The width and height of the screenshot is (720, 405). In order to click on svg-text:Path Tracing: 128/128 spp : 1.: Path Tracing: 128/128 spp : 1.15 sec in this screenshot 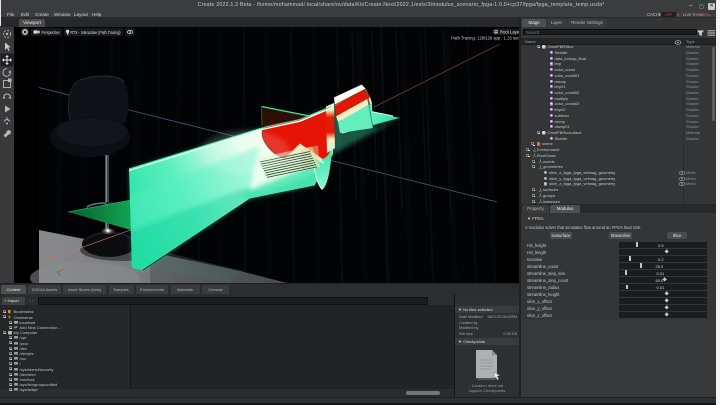, I will do `click(485, 38)`.